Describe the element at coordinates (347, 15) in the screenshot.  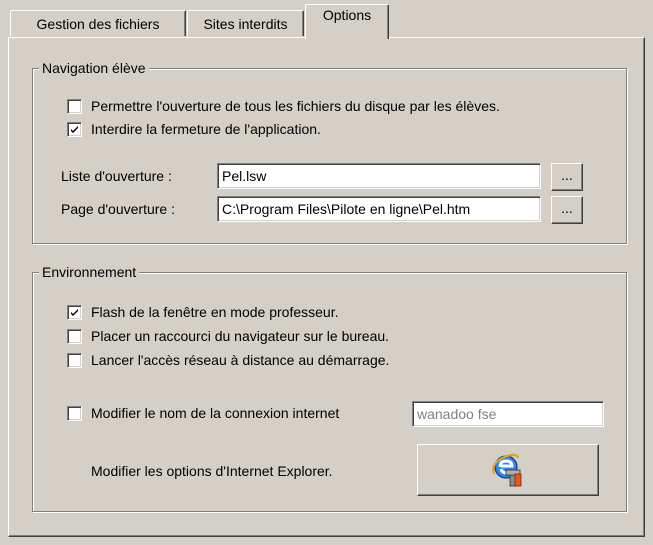
I see `tab-label: Options` at that location.